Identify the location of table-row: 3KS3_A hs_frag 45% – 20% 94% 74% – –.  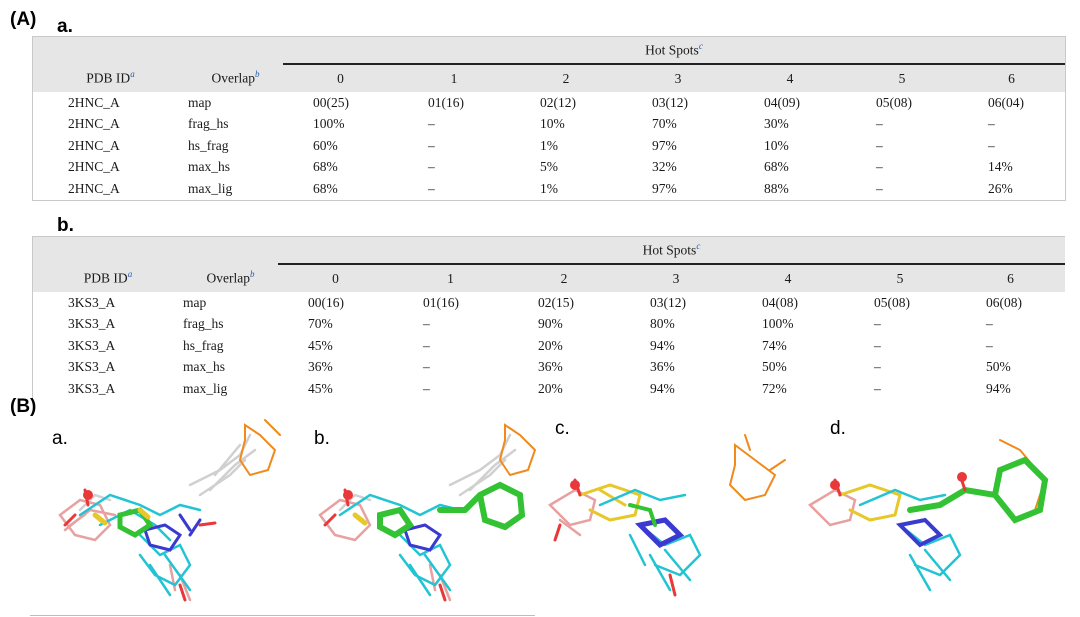
(549, 346).